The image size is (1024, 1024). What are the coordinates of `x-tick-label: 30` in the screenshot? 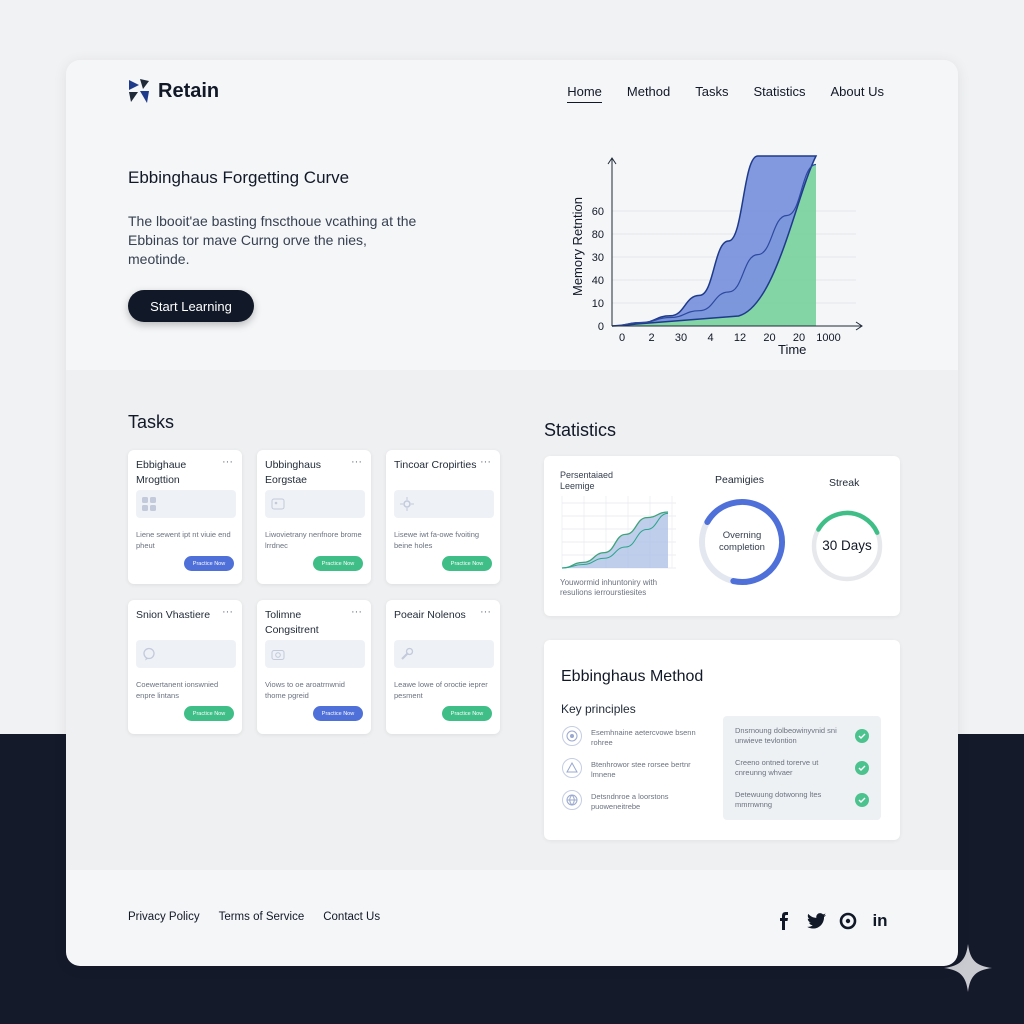 It's located at (681, 338).